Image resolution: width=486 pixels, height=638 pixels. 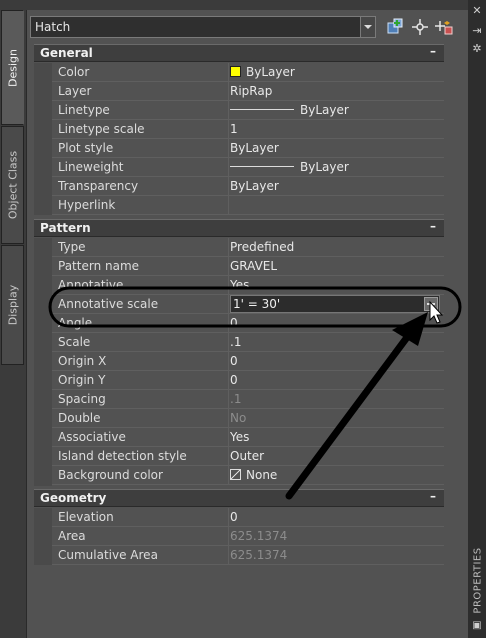 What do you see at coordinates (255, 307) in the screenshot?
I see `highlight-ellipse` at bounding box center [255, 307].